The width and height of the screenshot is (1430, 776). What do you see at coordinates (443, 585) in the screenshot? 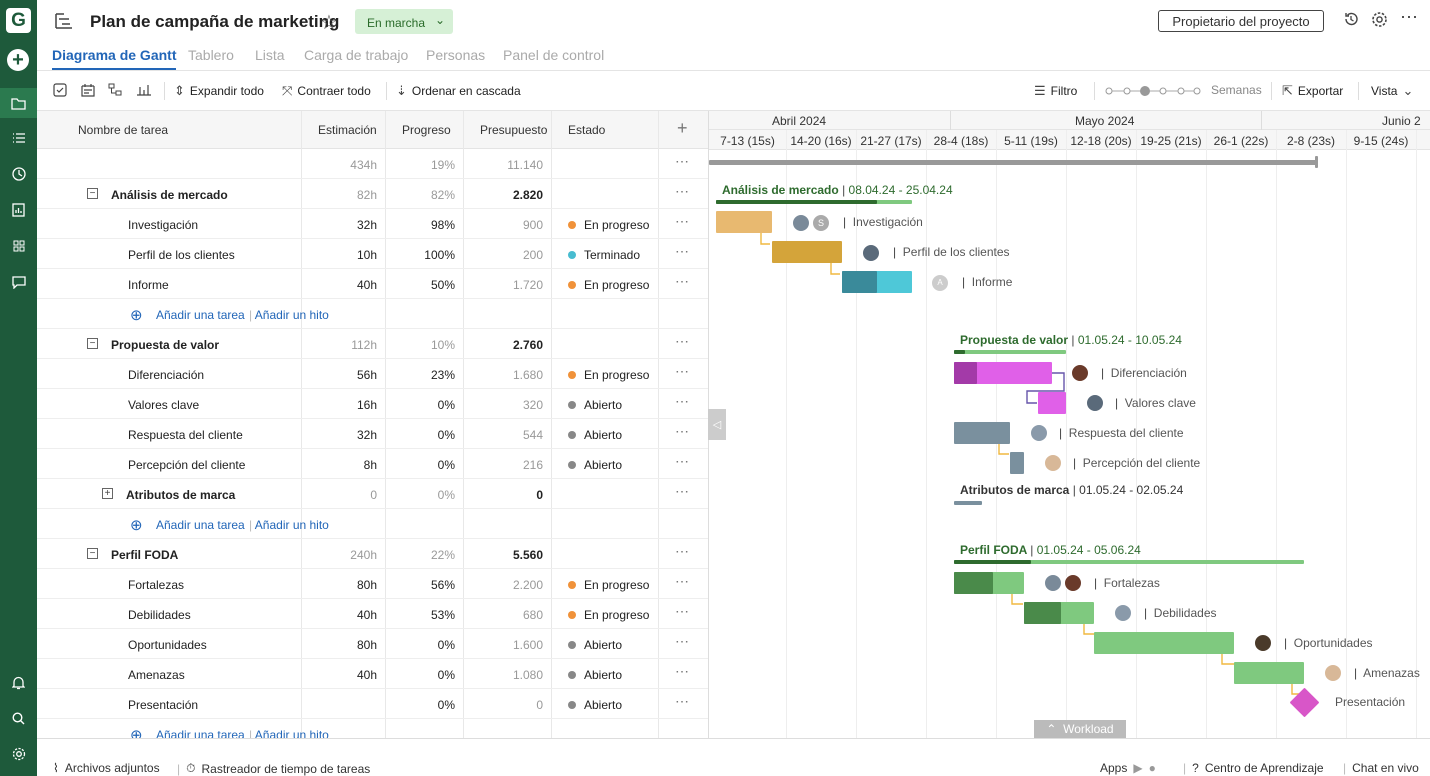
I see `task-progress: 56%` at bounding box center [443, 585].